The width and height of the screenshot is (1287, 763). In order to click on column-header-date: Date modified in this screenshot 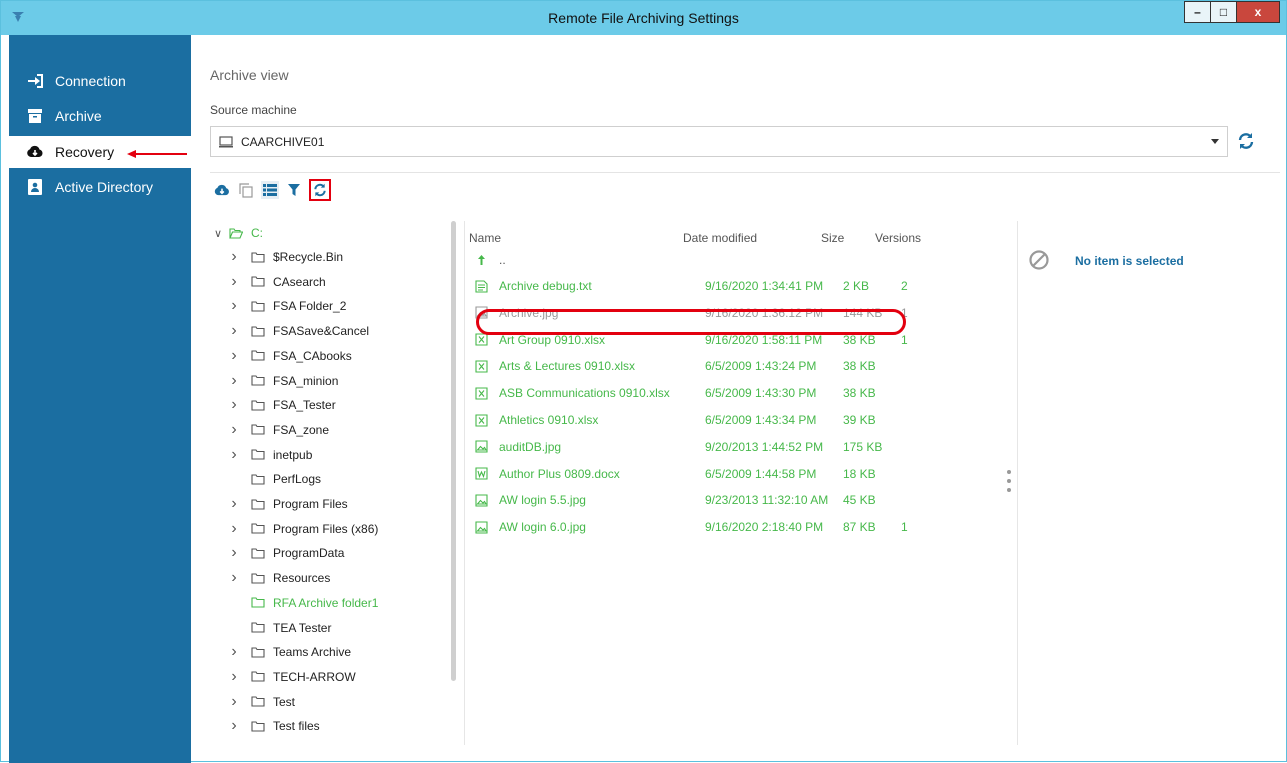, I will do `click(720, 238)`.